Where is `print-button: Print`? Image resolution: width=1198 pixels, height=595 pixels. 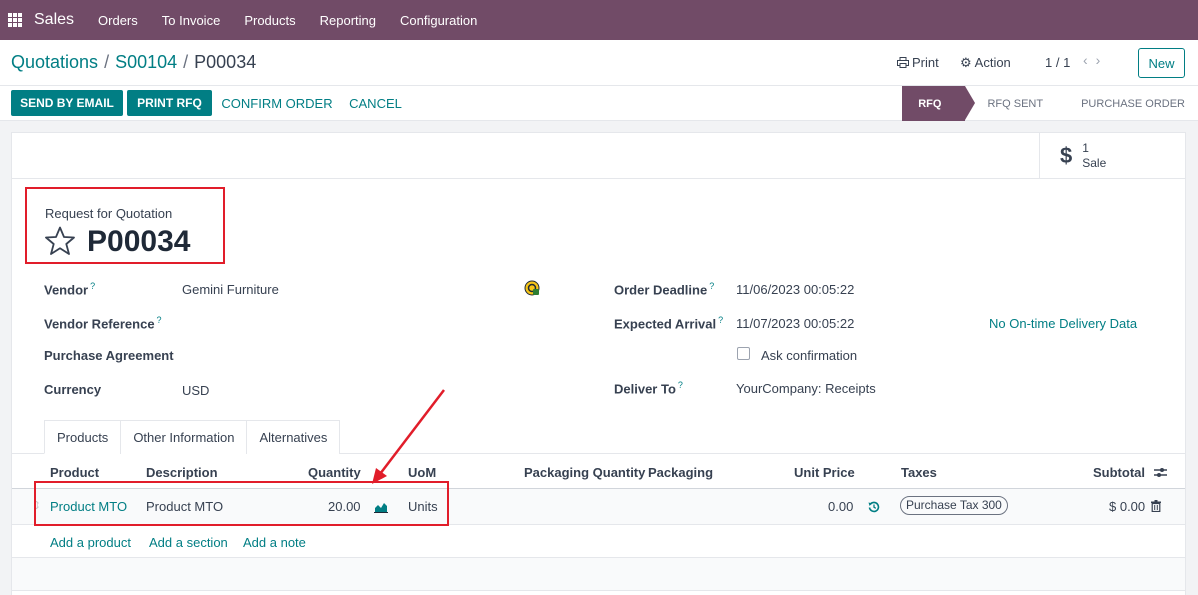
print-button: Print is located at coordinates (918, 62).